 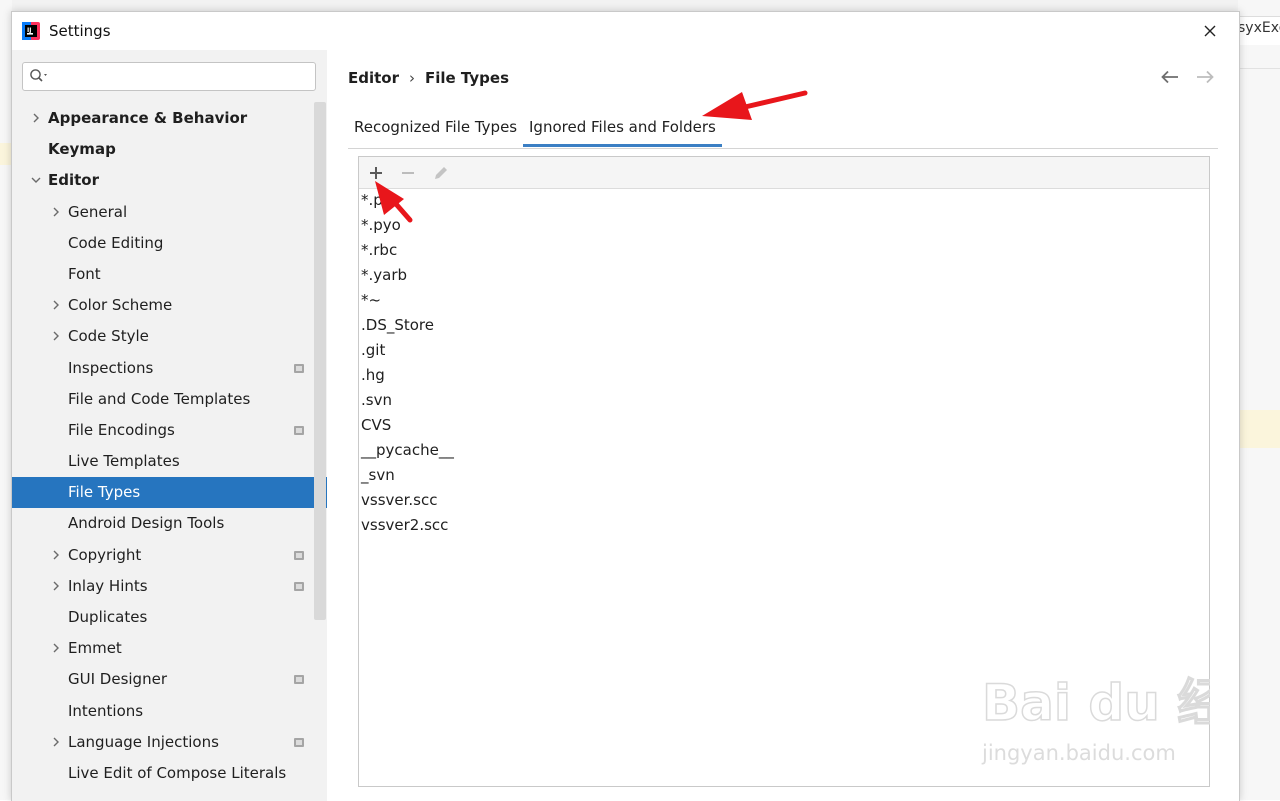 I want to click on sidebar-item-label: Live Edit of Compose Literals, so click(x=177, y=772).